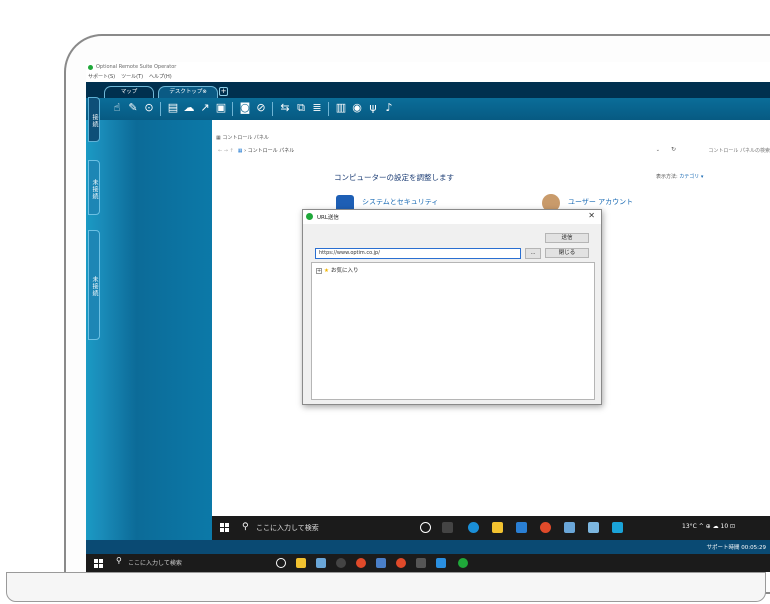 This screenshot has height=604, width=770. What do you see at coordinates (173, 108) in the screenshot?
I see `keyboard-icon: ▤` at bounding box center [173, 108].